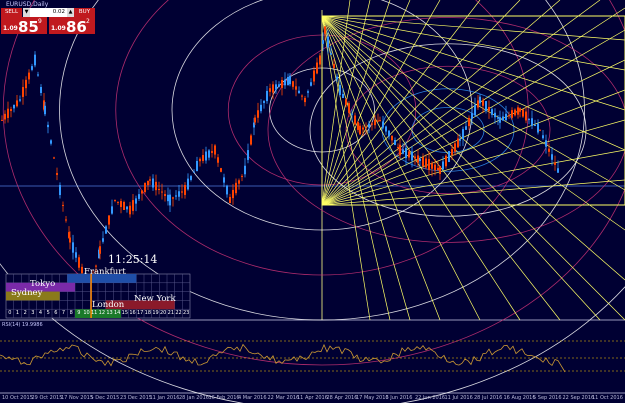 The image size is (625, 403). I want to click on rsi-indicator, so click(312, 356).